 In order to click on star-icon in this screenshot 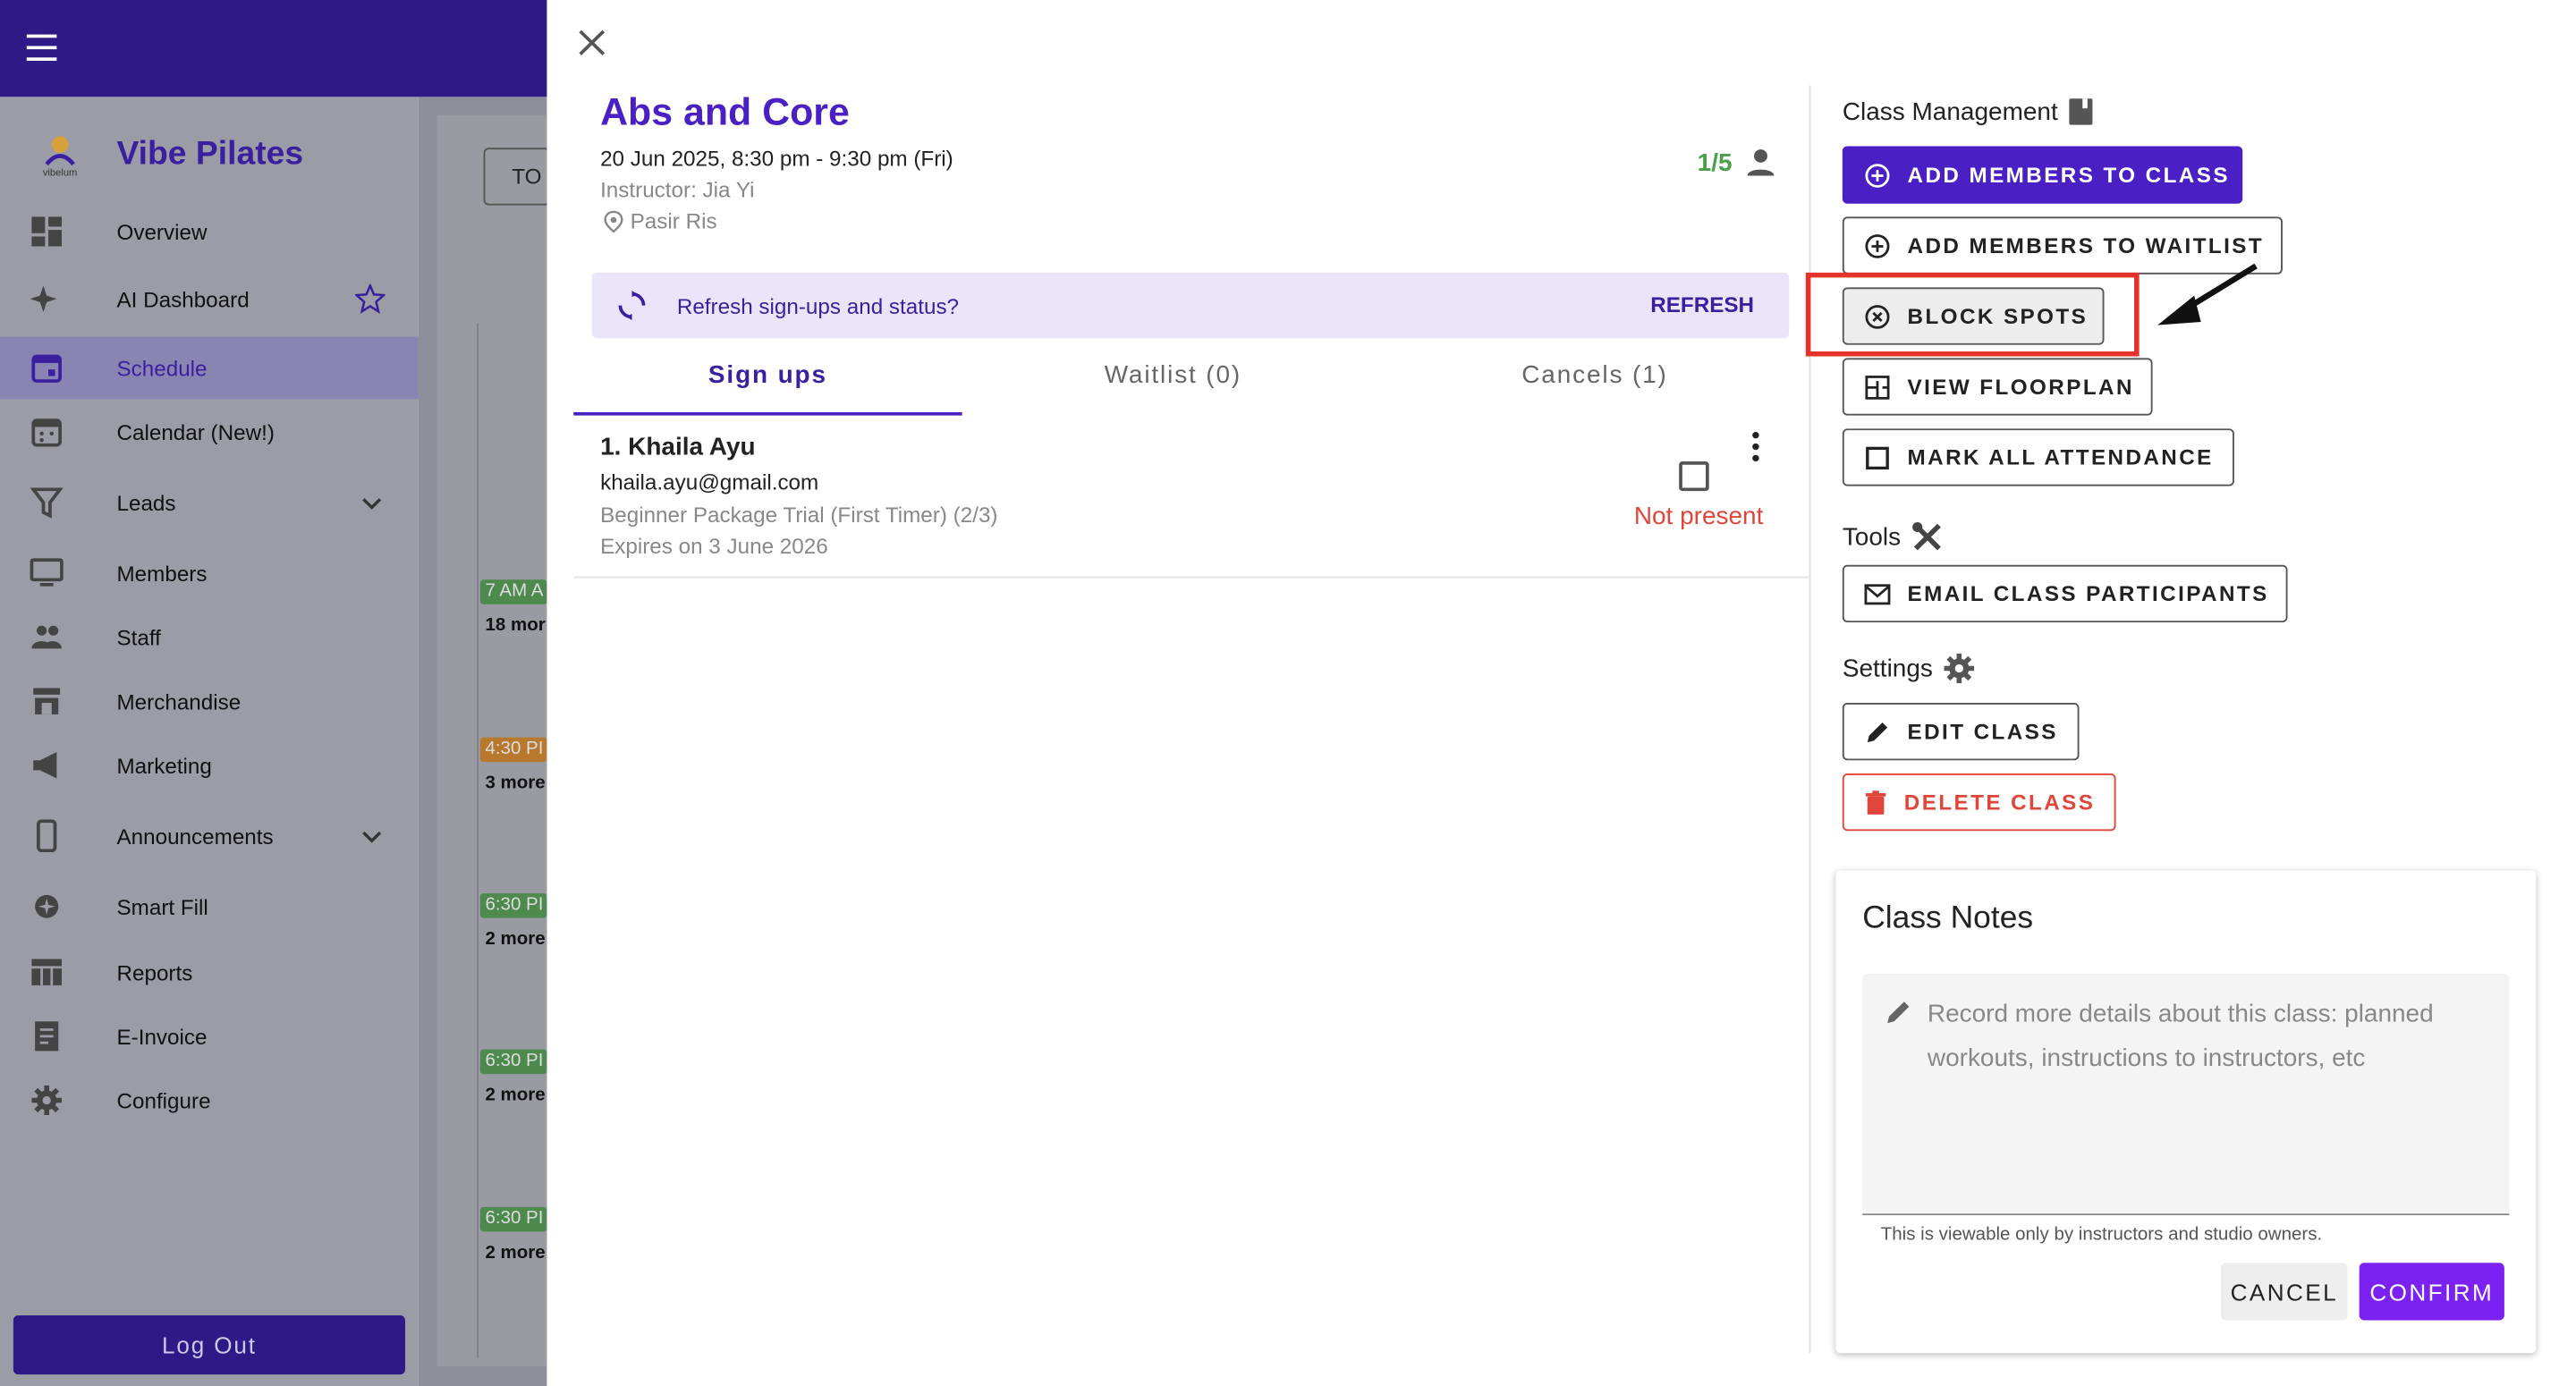, I will do `click(370, 298)`.